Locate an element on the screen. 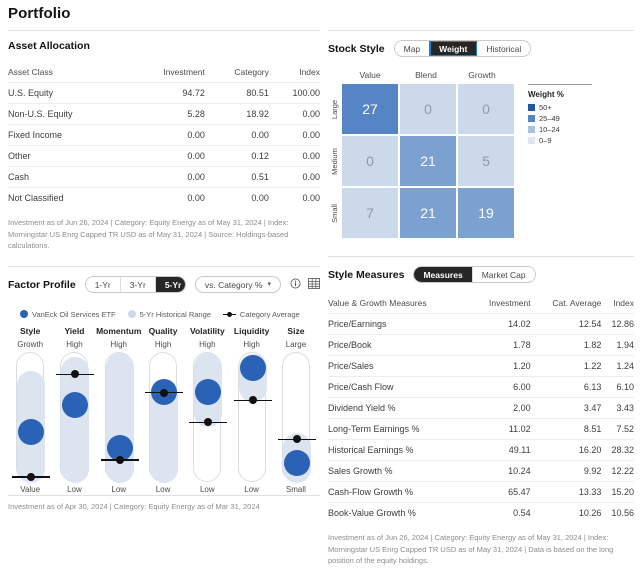 The image size is (640, 571). style-col-blend: Blend is located at coordinates (426, 75).